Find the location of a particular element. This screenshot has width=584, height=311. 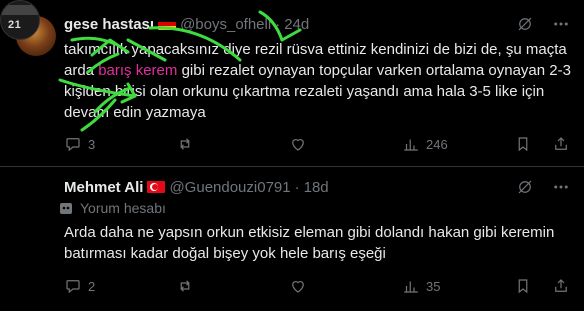

reply-button: 2 is located at coordinates (79, 286).